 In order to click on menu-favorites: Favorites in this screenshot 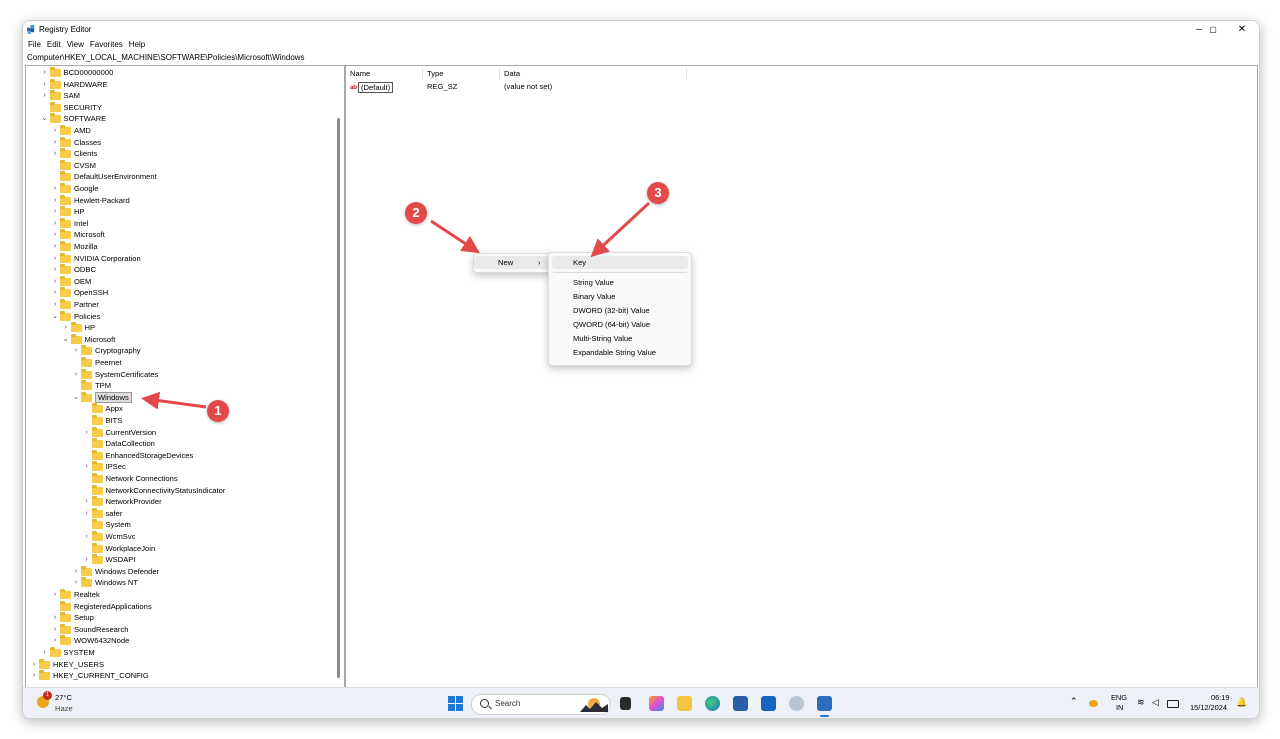, I will do `click(106, 45)`.